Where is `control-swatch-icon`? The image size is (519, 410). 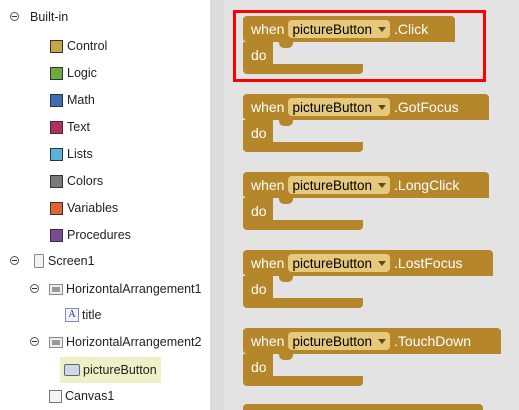 control-swatch-icon is located at coordinates (56, 46).